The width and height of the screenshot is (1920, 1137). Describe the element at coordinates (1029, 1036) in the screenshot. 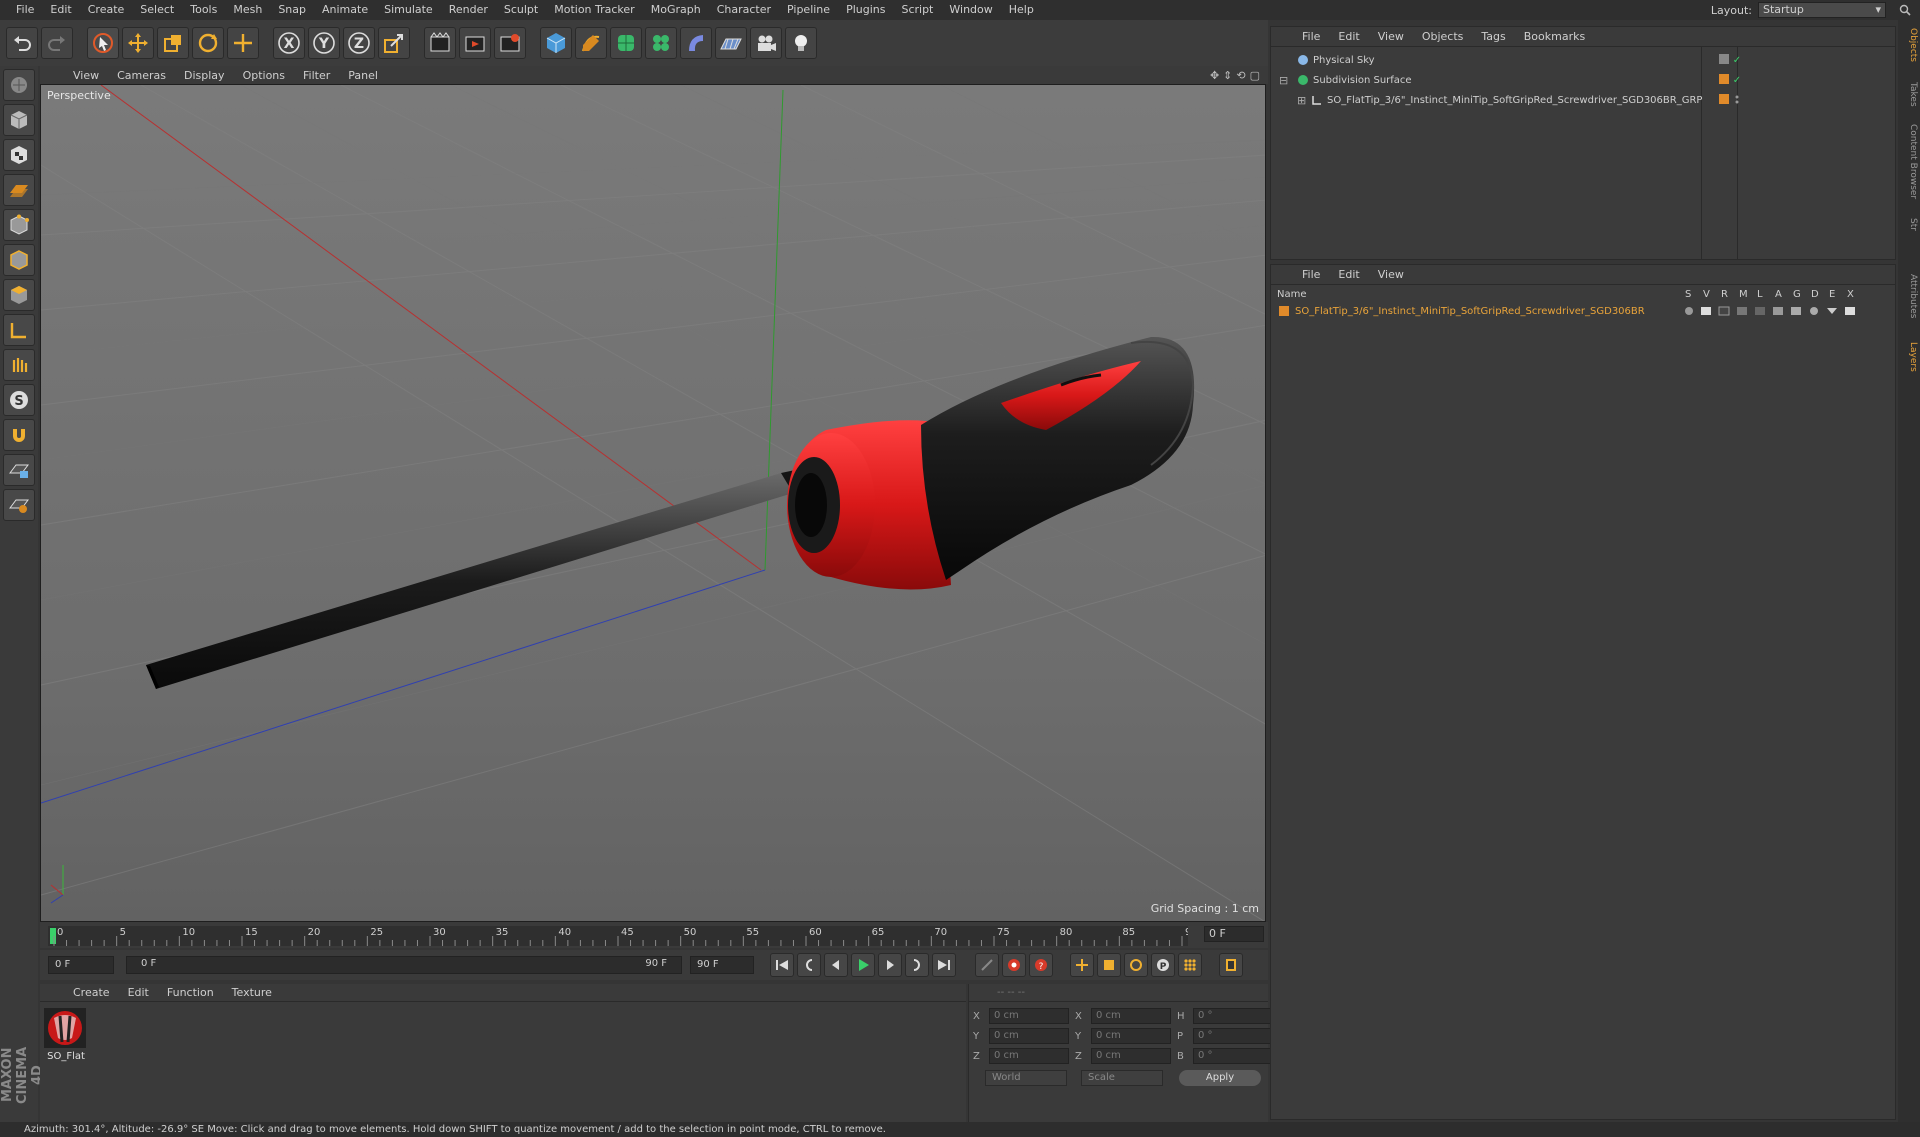

I see `pos-y-field: 0 cm` at that location.